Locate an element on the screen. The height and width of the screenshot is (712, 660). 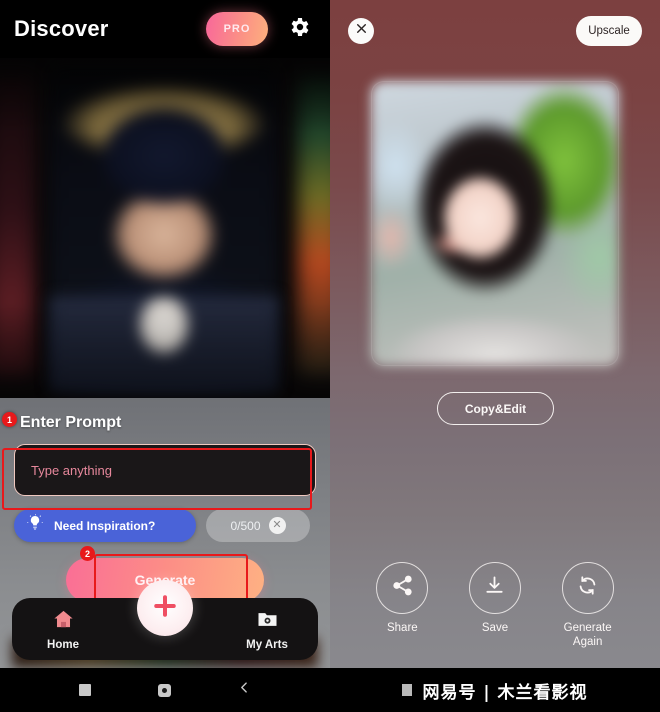
tab-home-label: Home is located at coordinates (63, 644).